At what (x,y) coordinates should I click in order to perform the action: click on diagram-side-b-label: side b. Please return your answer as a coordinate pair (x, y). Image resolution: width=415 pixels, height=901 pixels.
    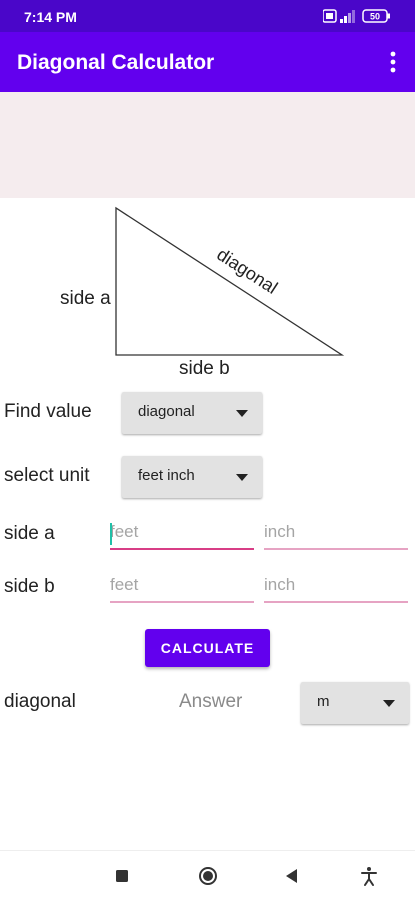
    Looking at the image, I should click on (204, 368).